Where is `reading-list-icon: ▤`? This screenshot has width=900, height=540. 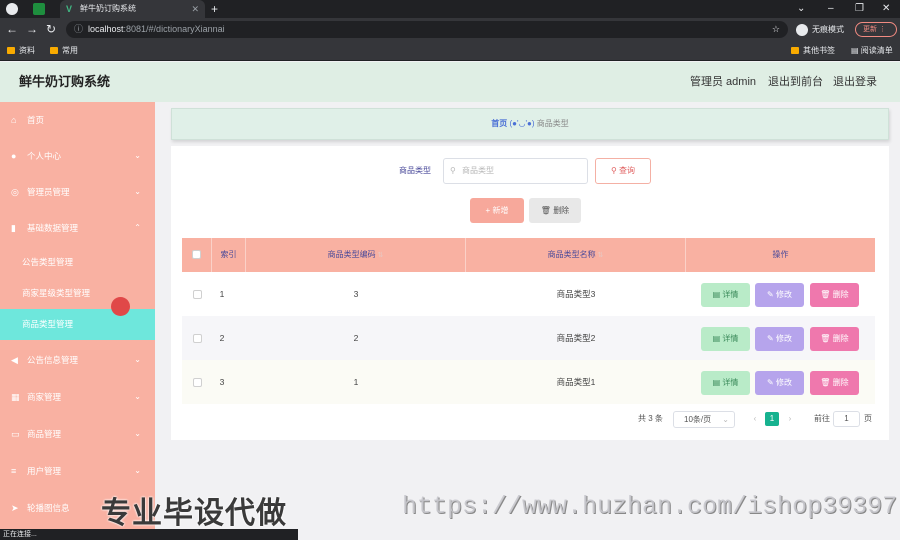
reading-list-icon: ▤ is located at coordinates (856, 50).